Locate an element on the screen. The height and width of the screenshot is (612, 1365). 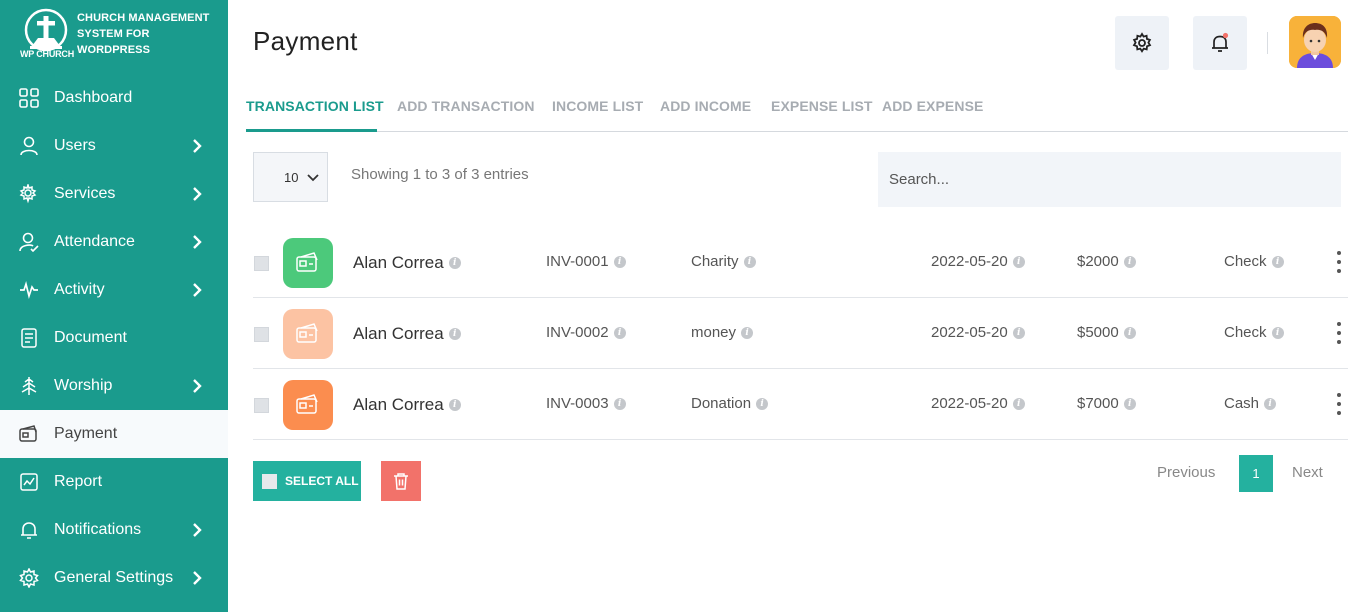
sidebar-item-document: Document is located at coordinates (114, 338).